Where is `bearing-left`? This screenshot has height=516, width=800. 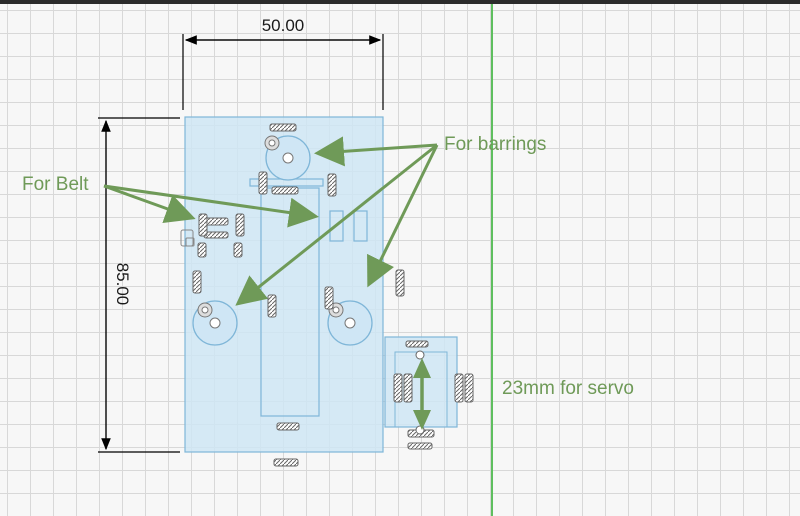 bearing-left is located at coordinates (215, 323).